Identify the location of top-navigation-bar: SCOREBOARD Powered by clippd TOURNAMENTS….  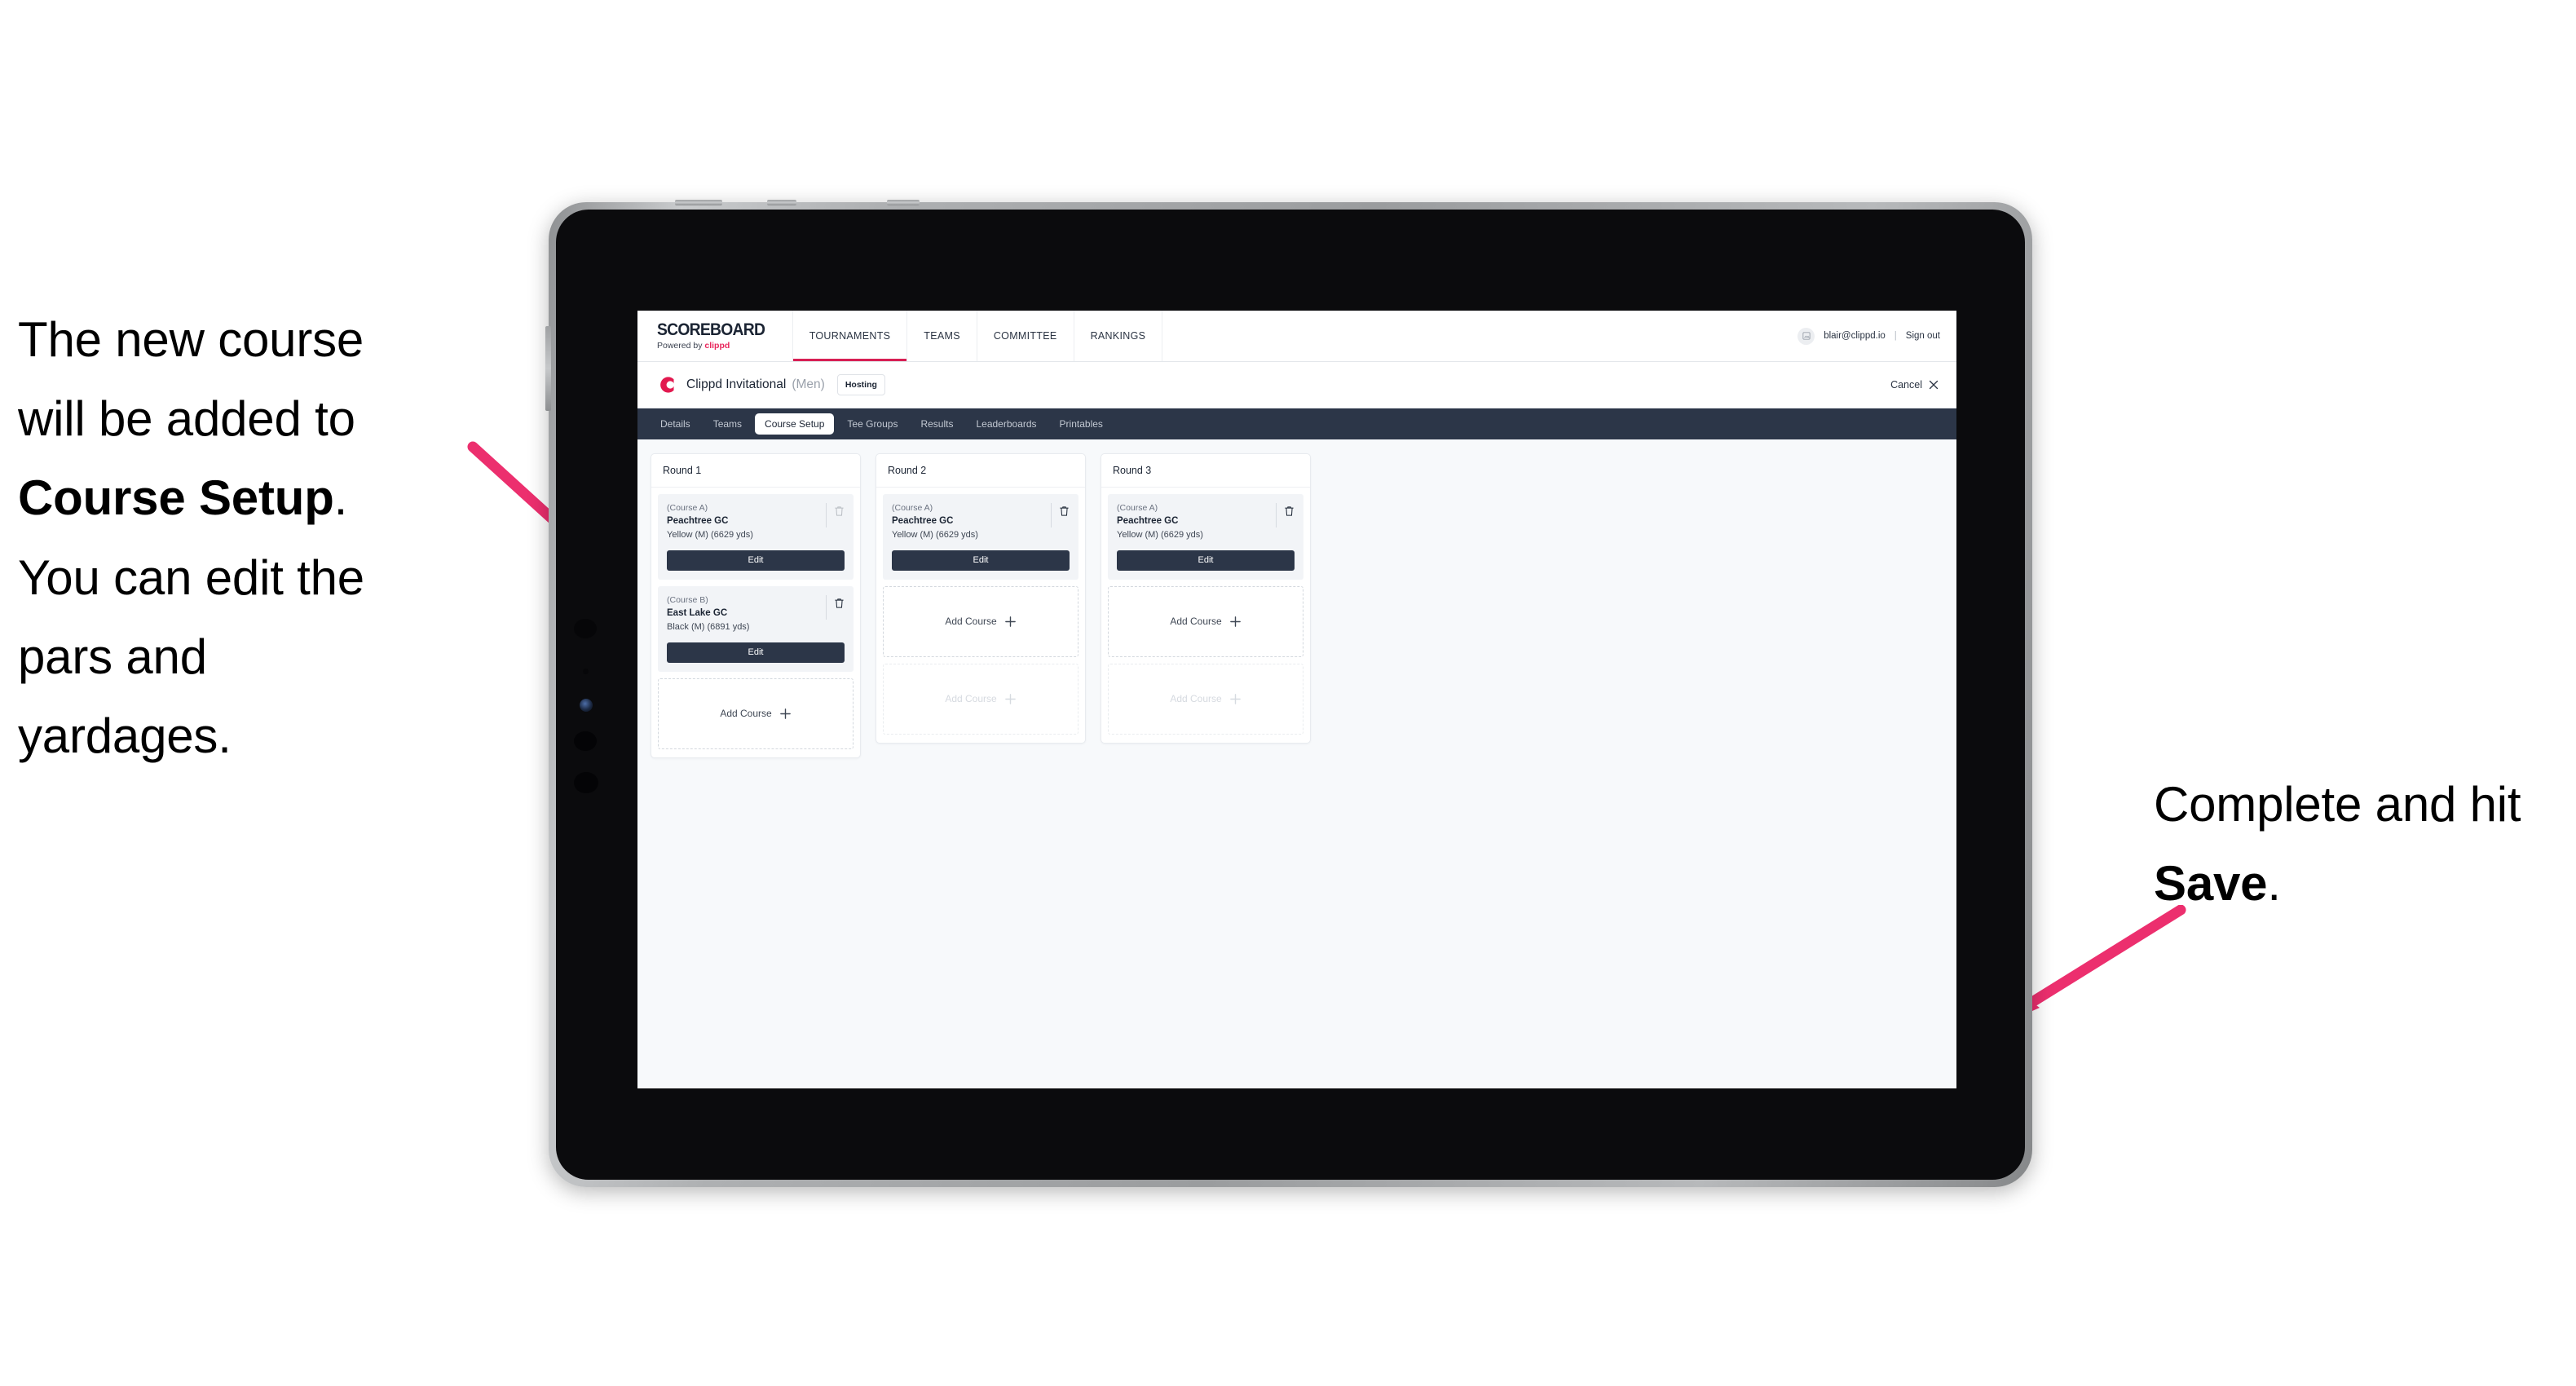
(1296, 336).